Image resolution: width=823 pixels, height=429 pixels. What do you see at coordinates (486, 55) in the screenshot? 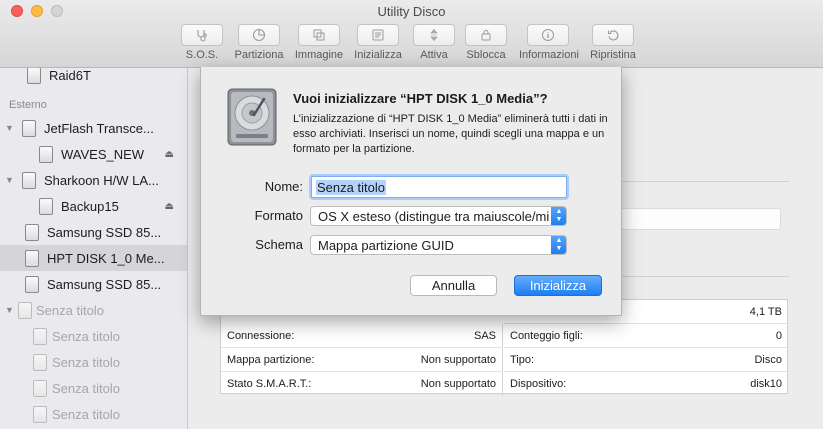
I see `toolbar-label: Sblocca` at bounding box center [486, 55].